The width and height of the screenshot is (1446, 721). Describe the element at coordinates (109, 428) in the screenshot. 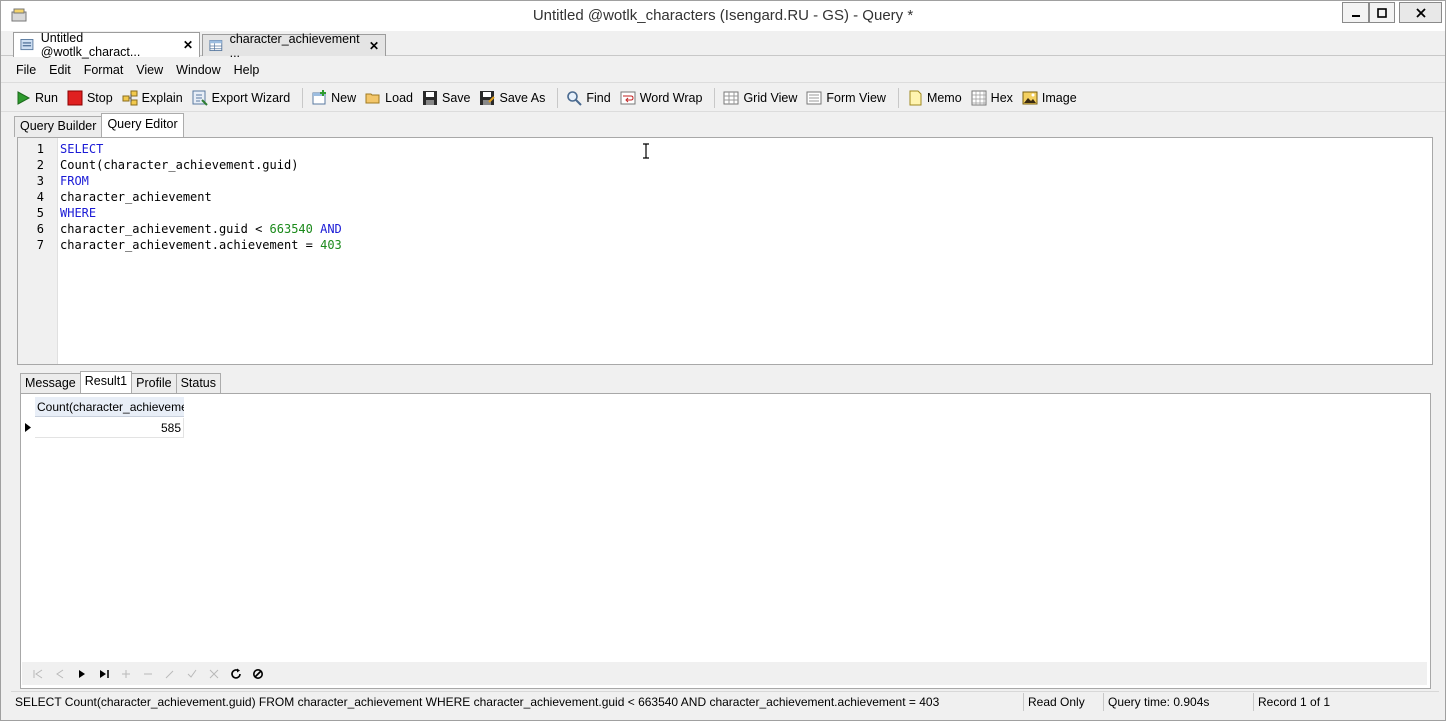

I see `table-cell: 585` at that location.